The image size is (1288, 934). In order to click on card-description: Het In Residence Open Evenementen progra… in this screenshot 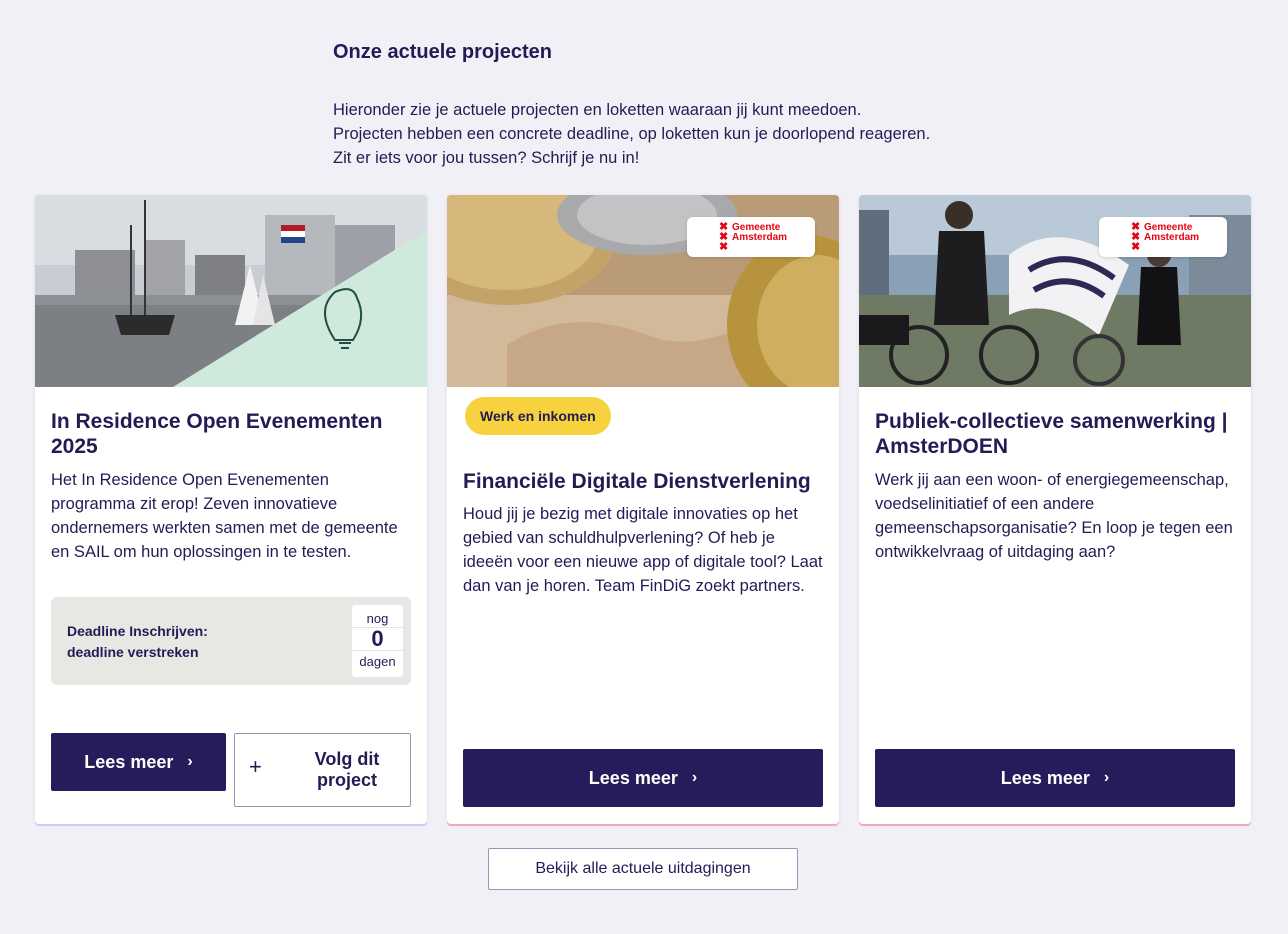, I will do `click(224, 516)`.